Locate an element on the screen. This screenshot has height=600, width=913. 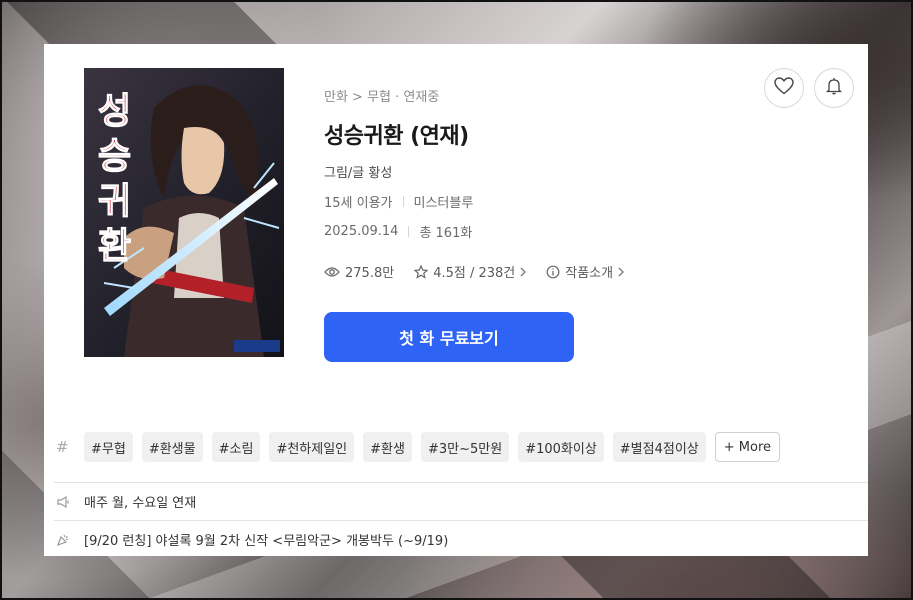
author-info: 그림/글 황성 is located at coordinates (358, 171).